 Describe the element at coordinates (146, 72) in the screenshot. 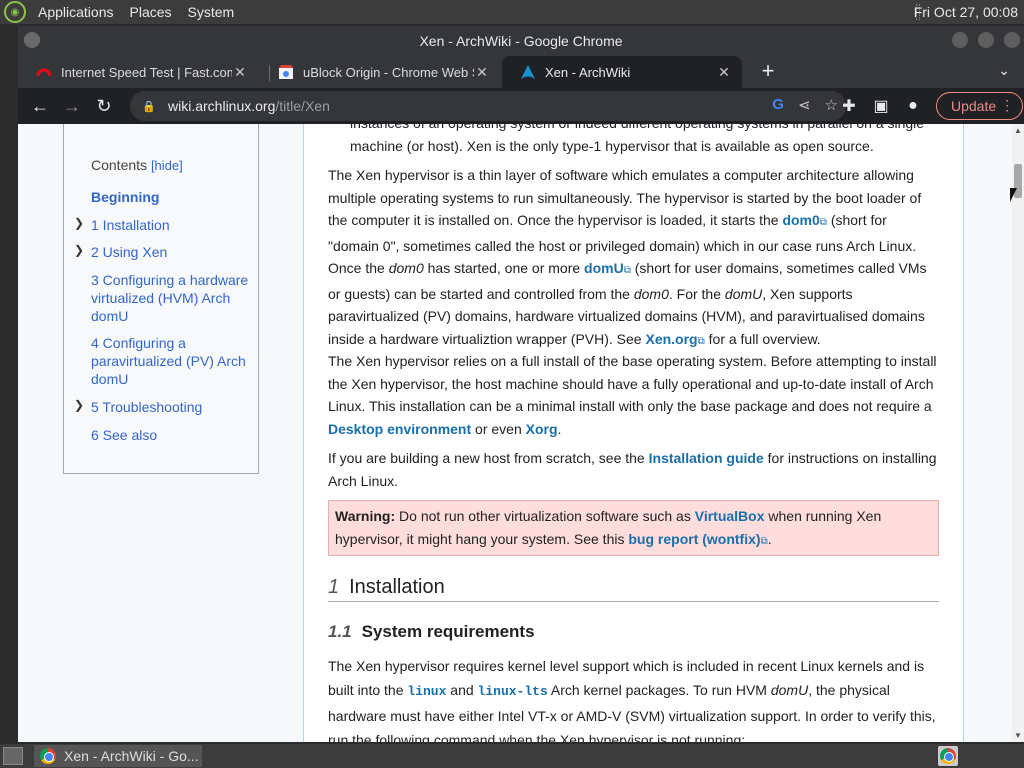

I see `tab-title: Internet Speed Test | Fast.com` at that location.